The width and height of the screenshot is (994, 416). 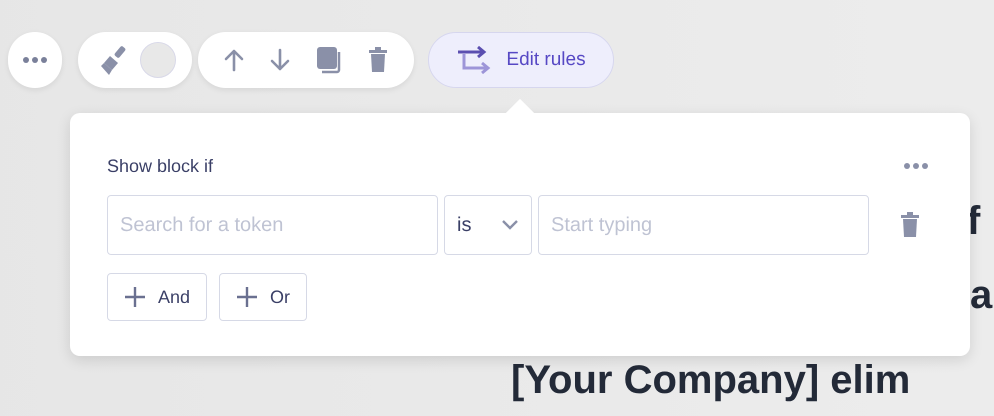 I want to click on add-condition-button: Or, so click(x=263, y=297).